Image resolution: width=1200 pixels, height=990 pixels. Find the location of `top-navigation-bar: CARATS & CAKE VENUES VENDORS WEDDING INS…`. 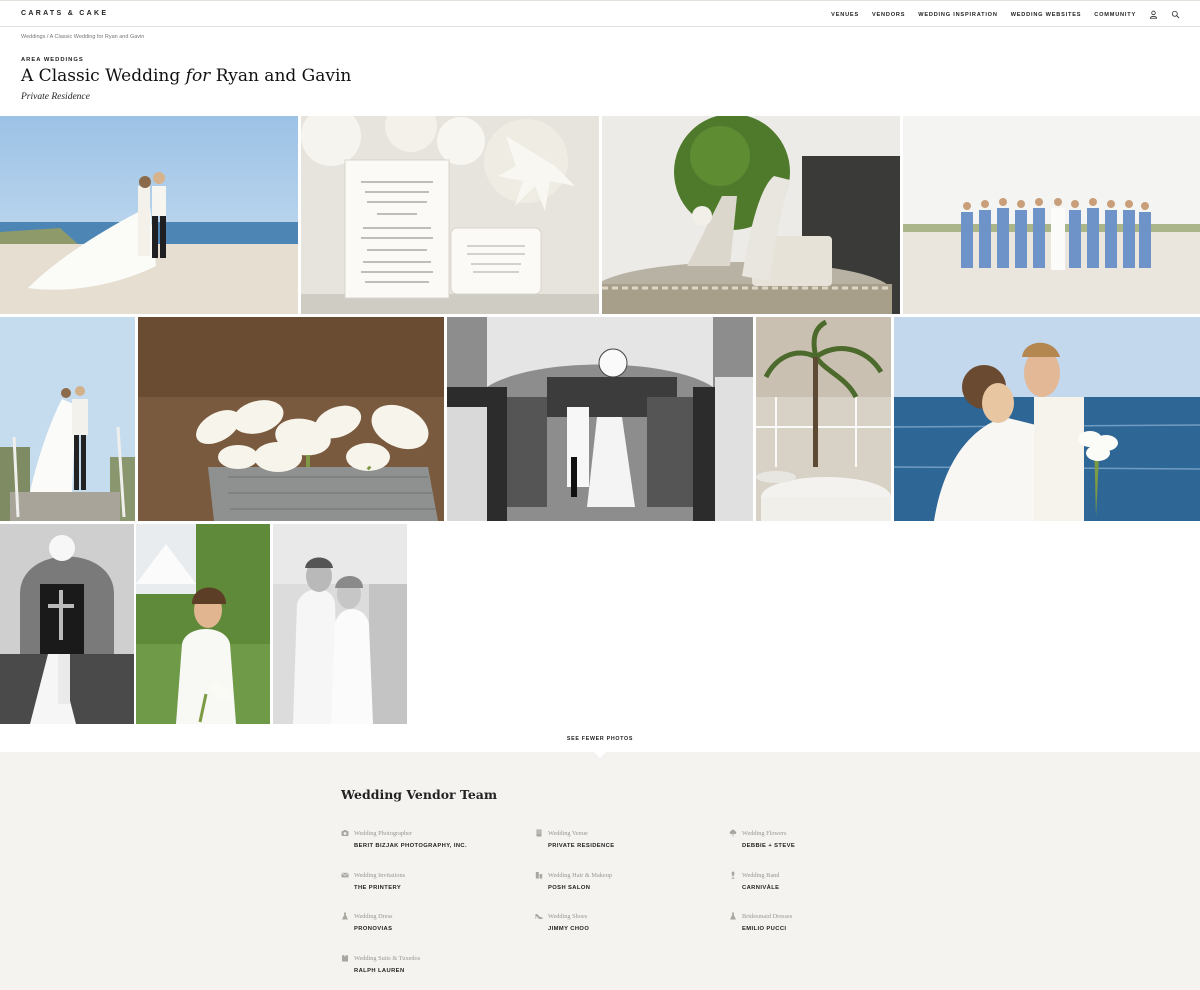

top-navigation-bar: CARATS & CAKE VENUES VENDORS WEDDING INS… is located at coordinates (600, 13).